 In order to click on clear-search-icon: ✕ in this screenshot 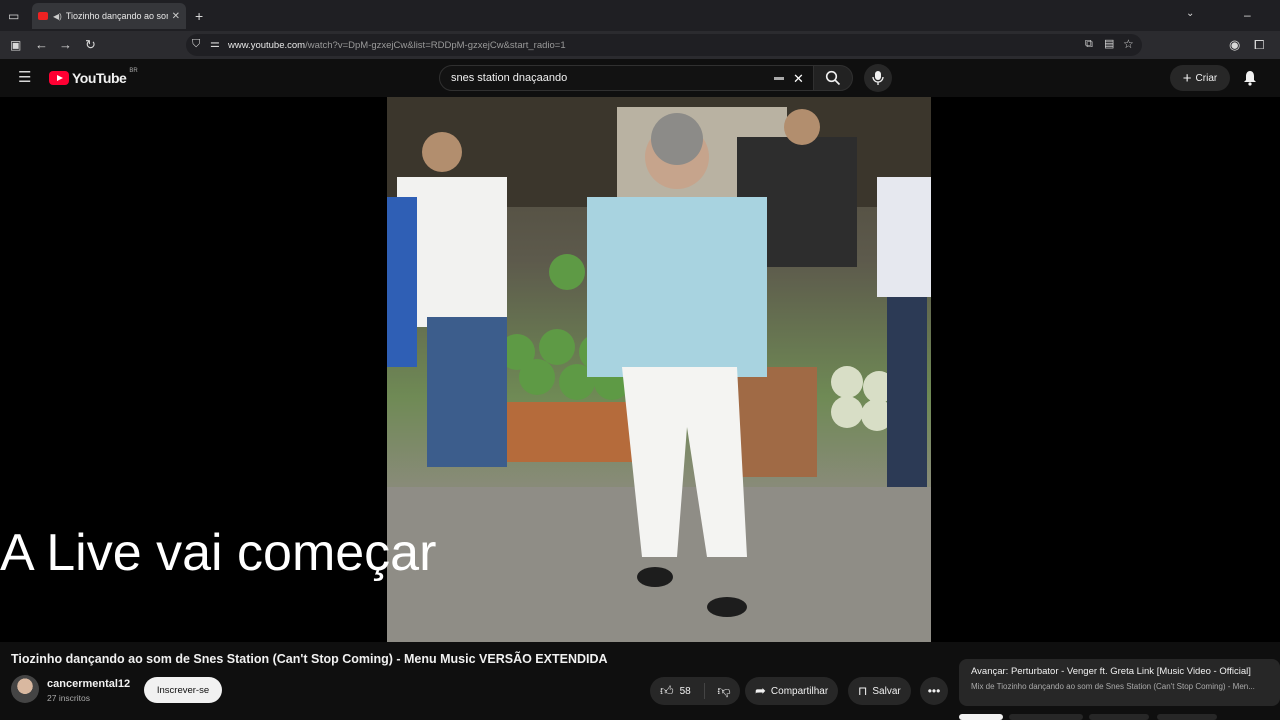, I will do `click(798, 78)`.